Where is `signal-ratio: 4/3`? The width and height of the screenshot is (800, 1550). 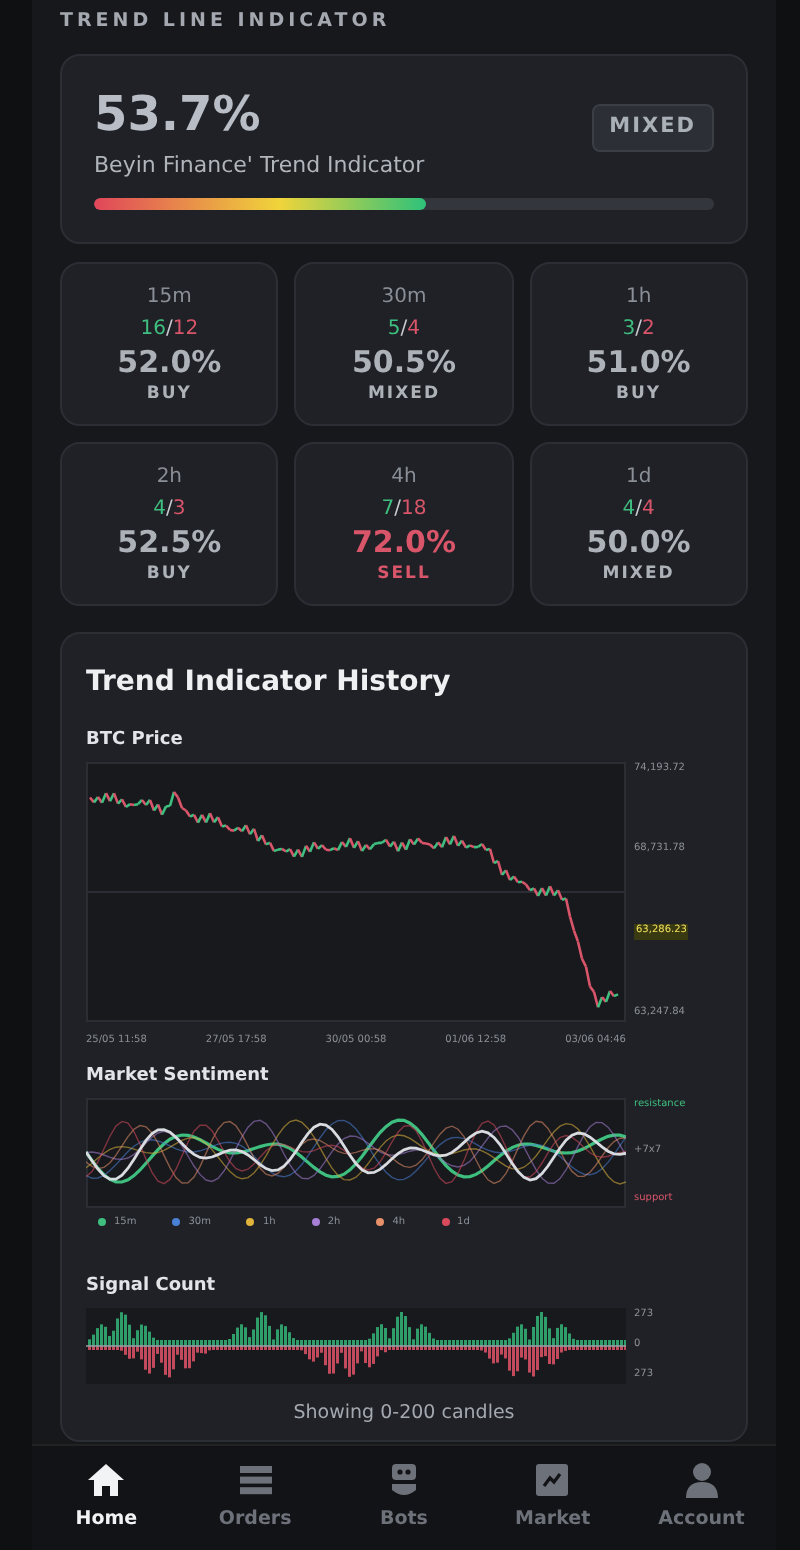 signal-ratio: 4/3 is located at coordinates (169, 509).